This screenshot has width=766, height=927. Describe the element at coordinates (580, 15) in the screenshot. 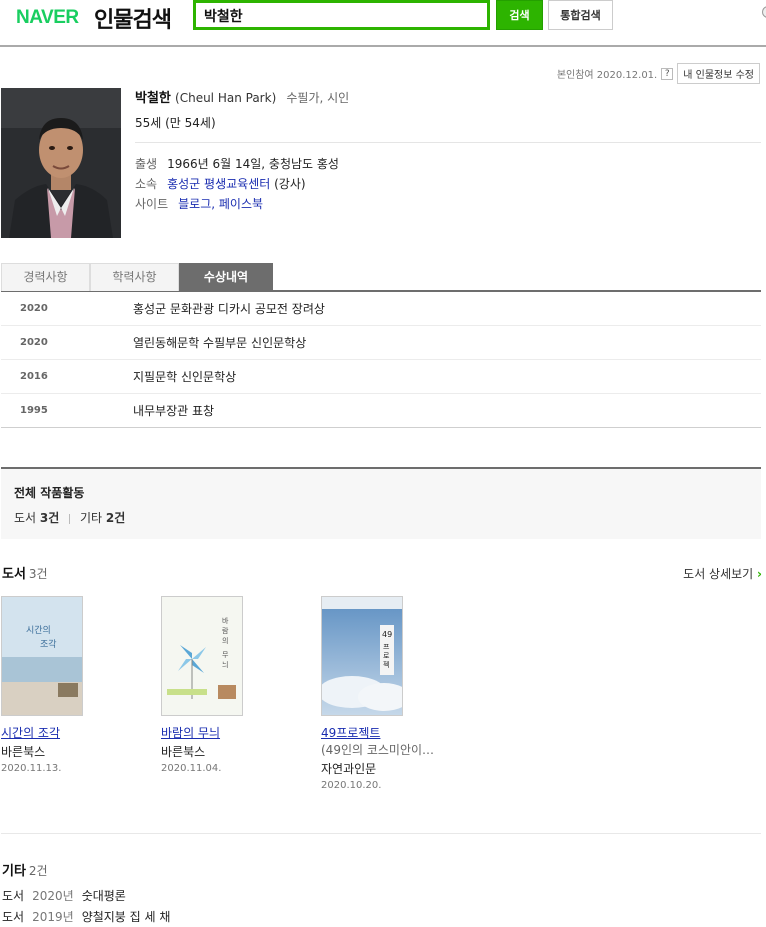

I see `integrated-search-button: 통합검색` at that location.